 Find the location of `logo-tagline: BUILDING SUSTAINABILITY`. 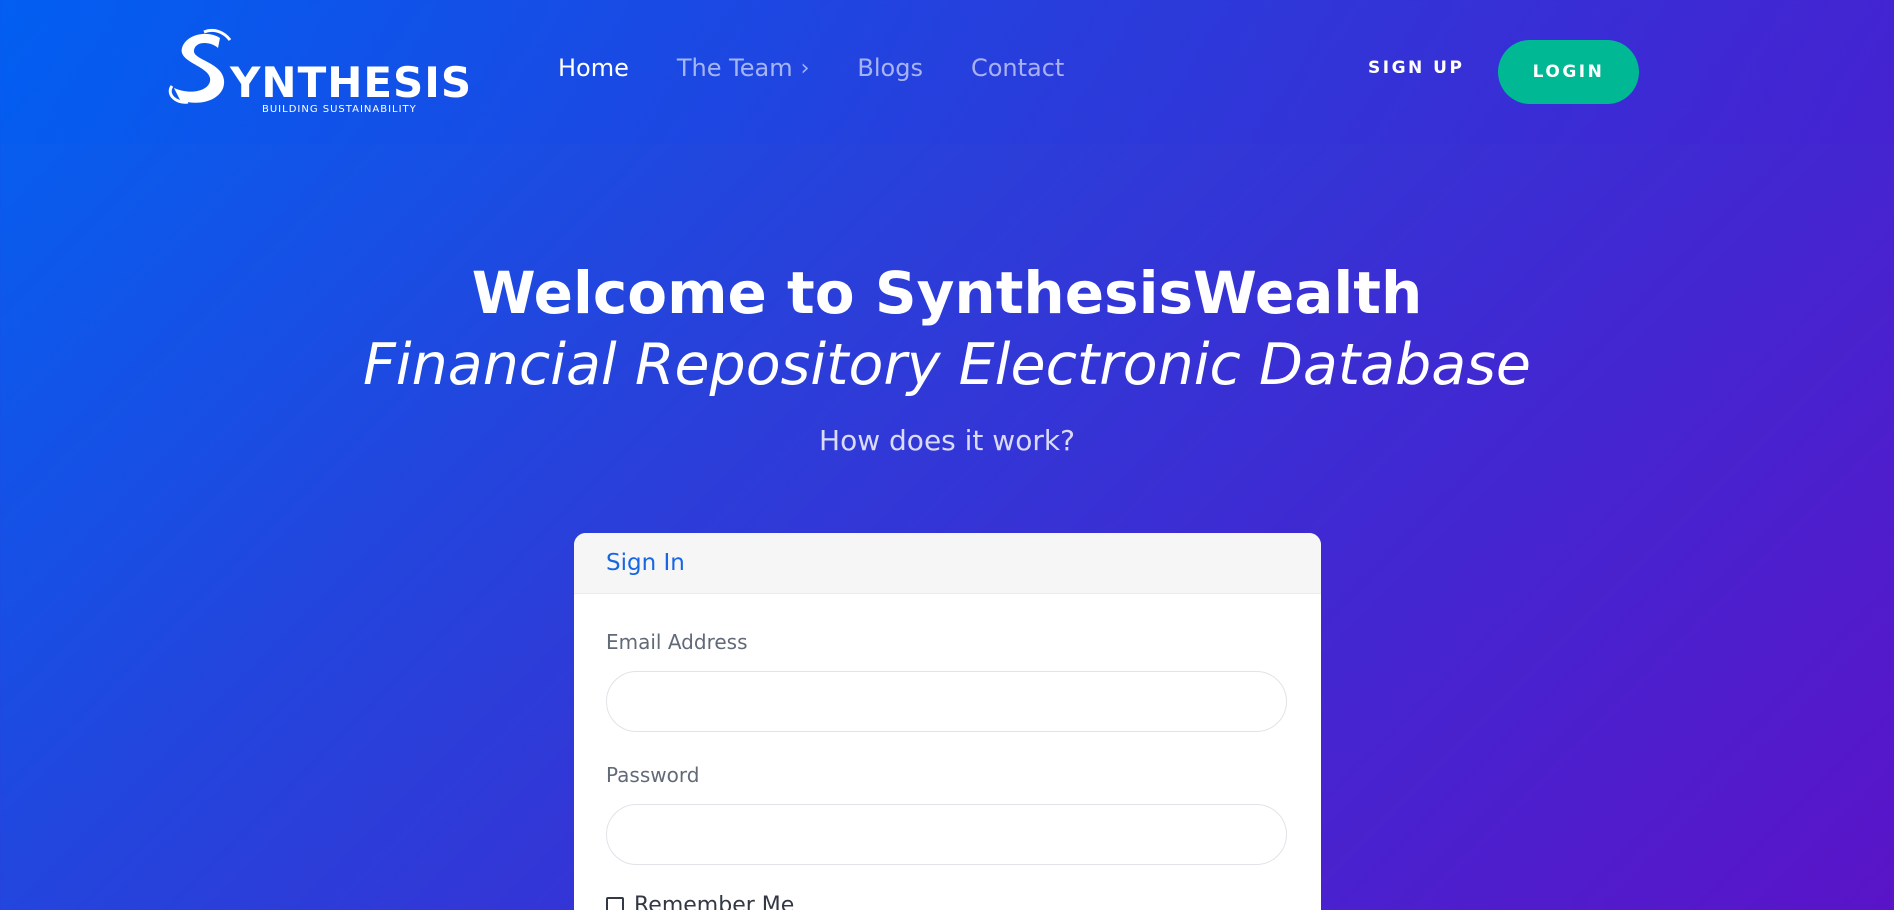

logo-tagline: BUILDING SUSTAINABILITY is located at coordinates (339, 109).